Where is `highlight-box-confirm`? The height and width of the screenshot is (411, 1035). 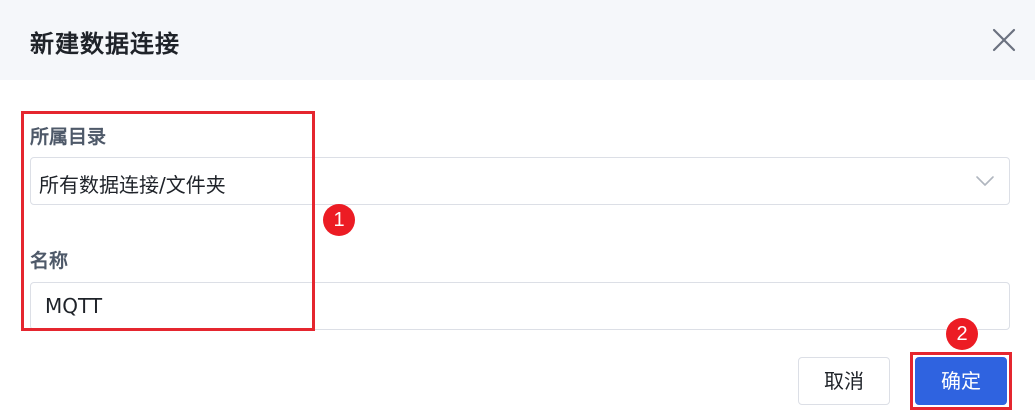
highlight-box-confirm is located at coordinates (961, 381).